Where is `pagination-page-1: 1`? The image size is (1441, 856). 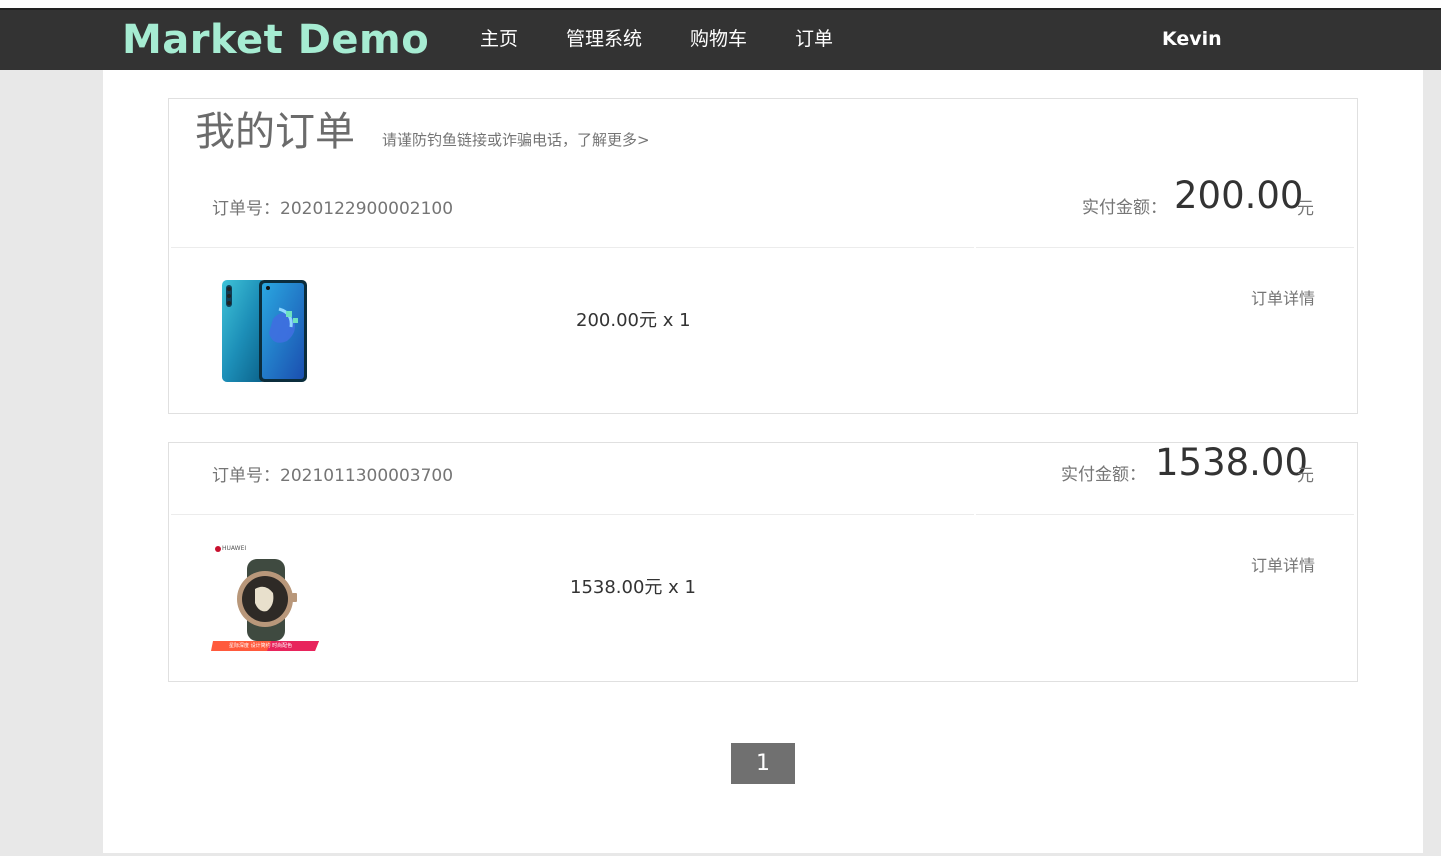 pagination-page-1: 1 is located at coordinates (763, 763).